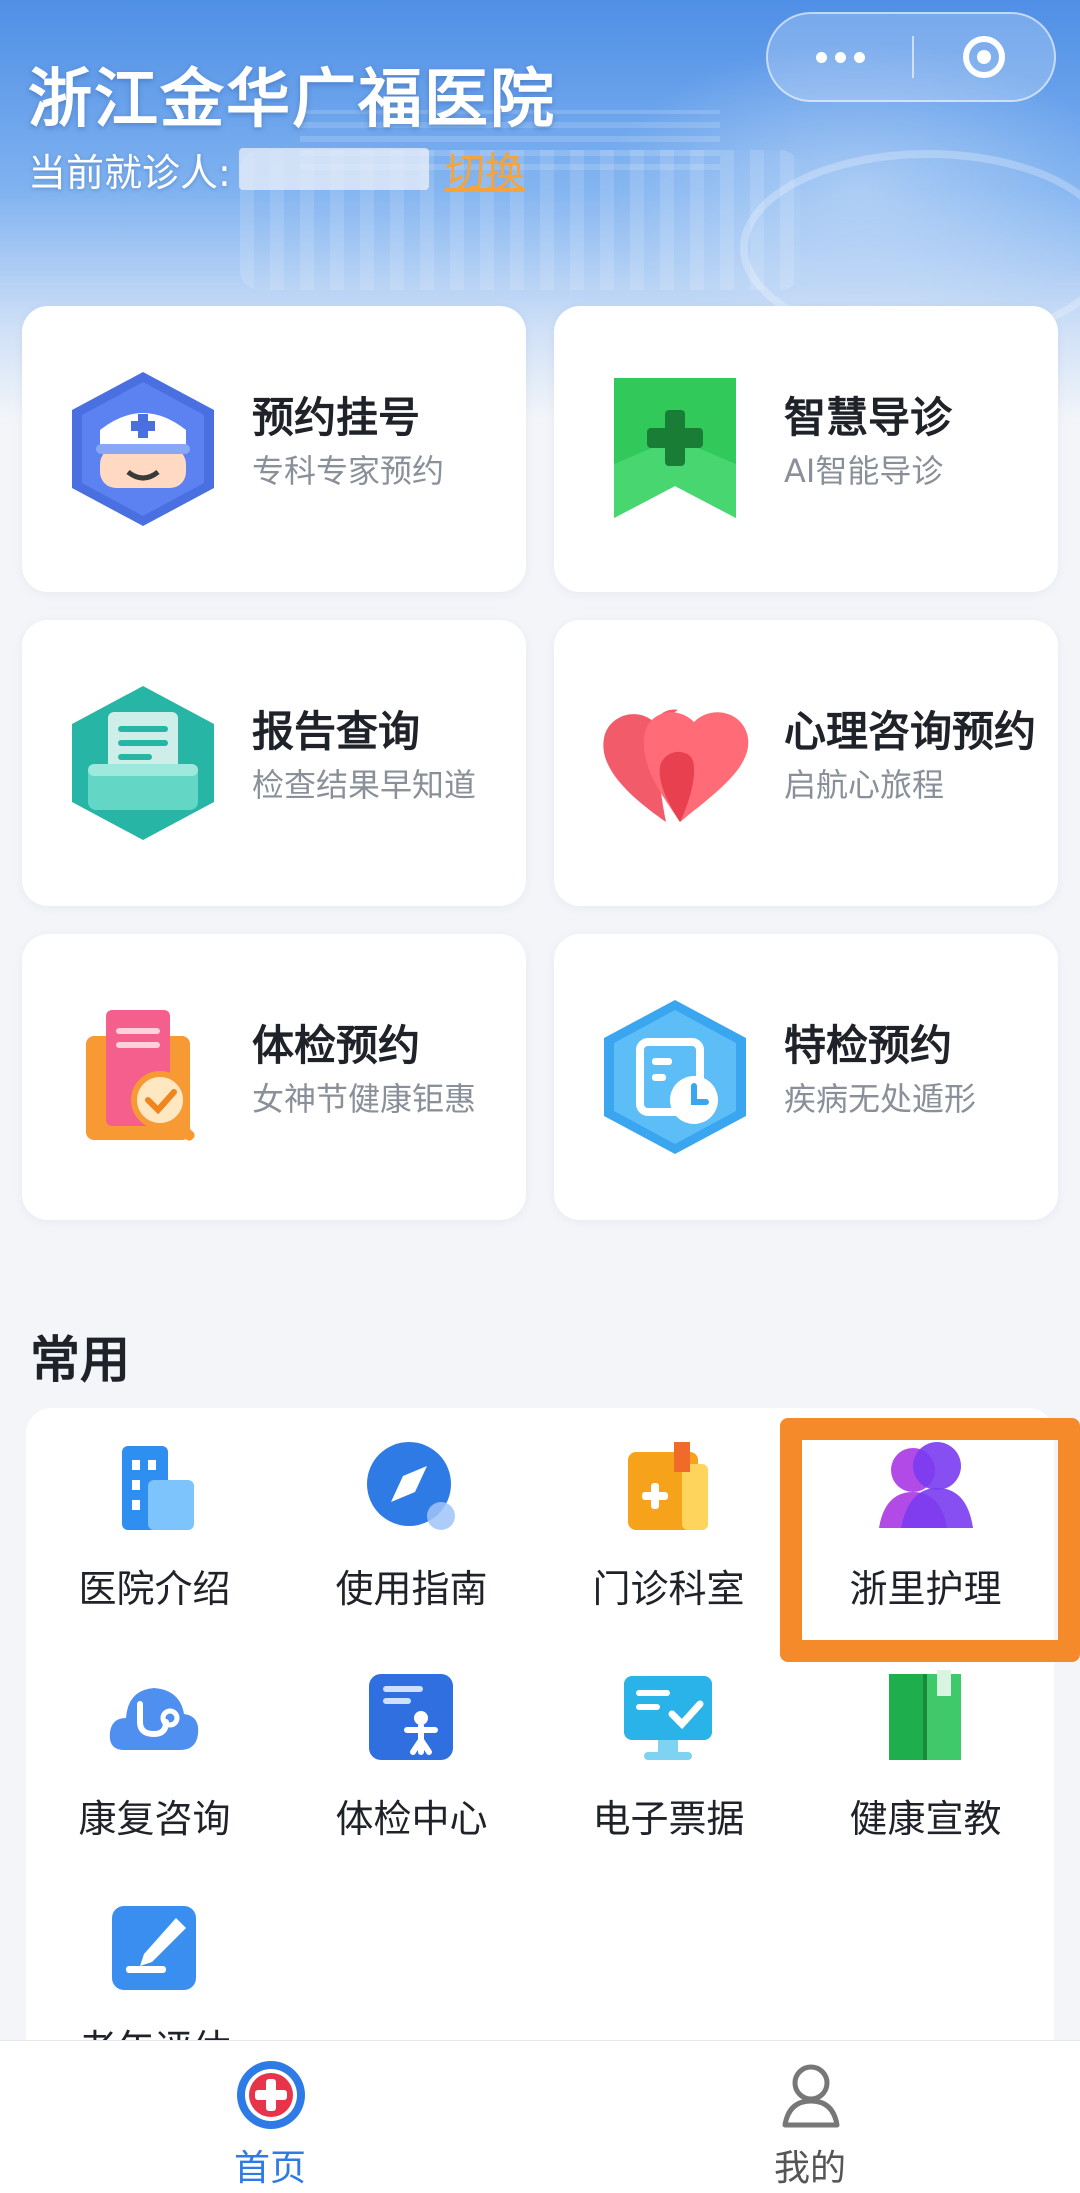 Image resolution: width=1080 pixels, height=2193 pixels. I want to click on service-card-physical-exam: 体检预约 女神节健康钜惠, so click(274, 1077).